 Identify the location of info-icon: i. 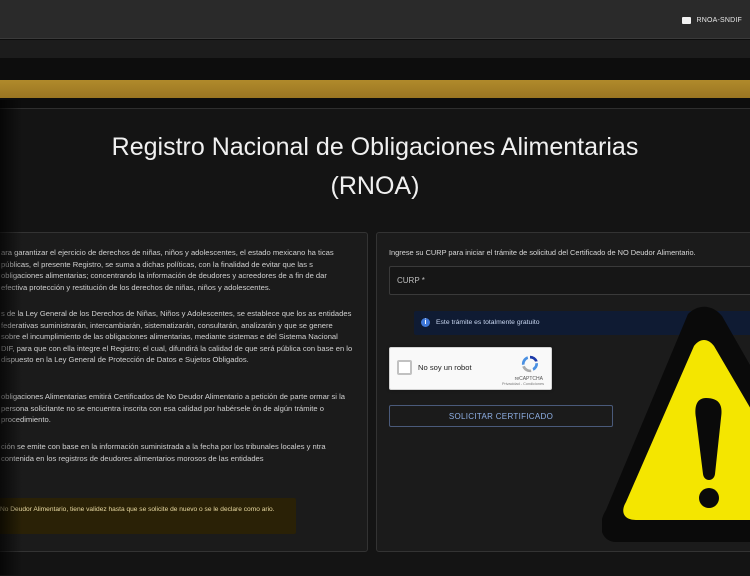
(425, 322).